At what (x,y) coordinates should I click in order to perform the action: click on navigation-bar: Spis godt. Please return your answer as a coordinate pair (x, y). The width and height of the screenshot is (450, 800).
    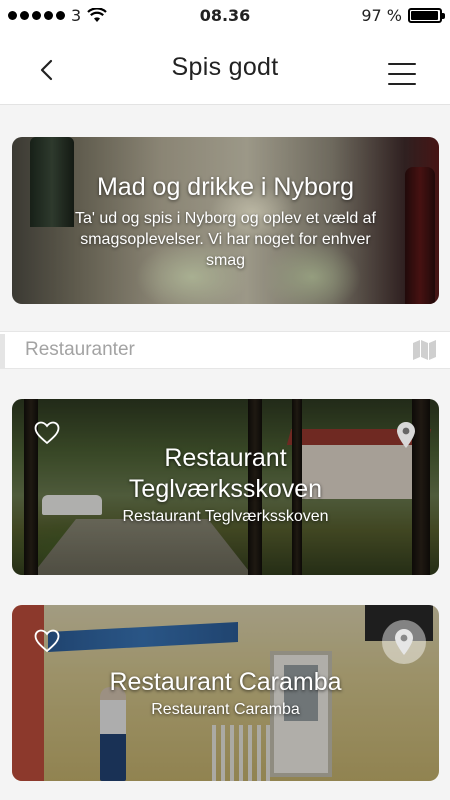
    Looking at the image, I should click on (225, 67).